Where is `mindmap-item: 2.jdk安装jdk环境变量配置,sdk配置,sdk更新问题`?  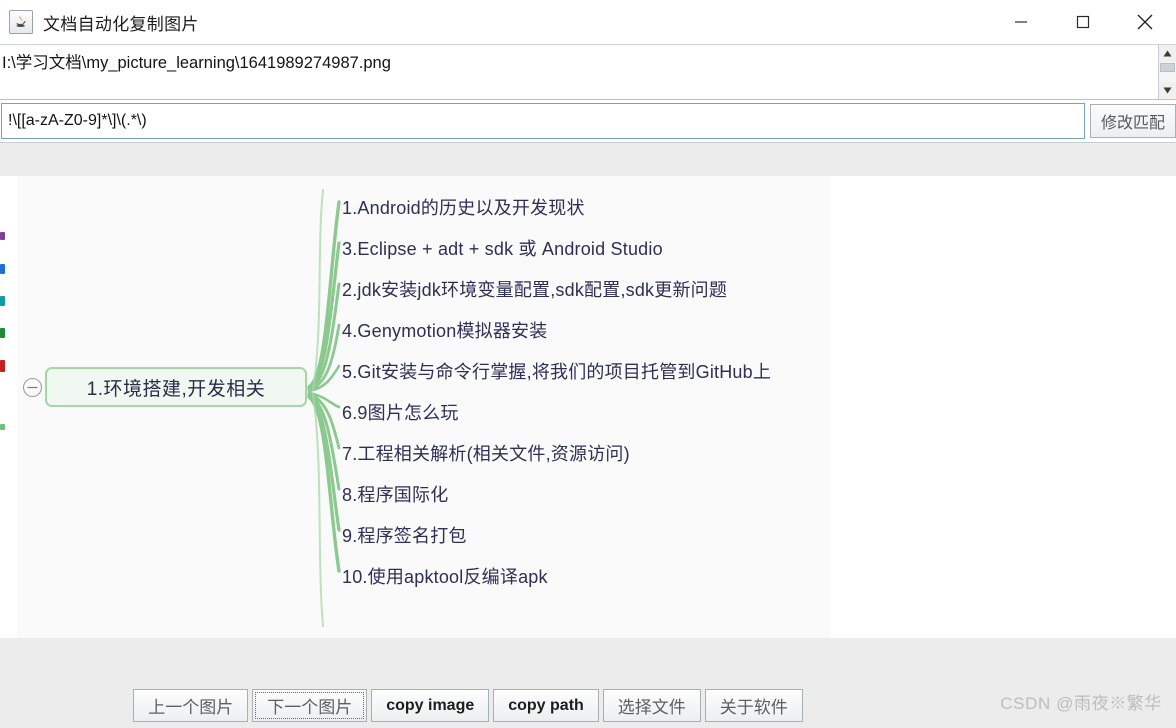 mindmap-item: 2.jdk安装jdk环境变量配置,sdk配置,sdk更新问题 is located at coordinates (535, 290).